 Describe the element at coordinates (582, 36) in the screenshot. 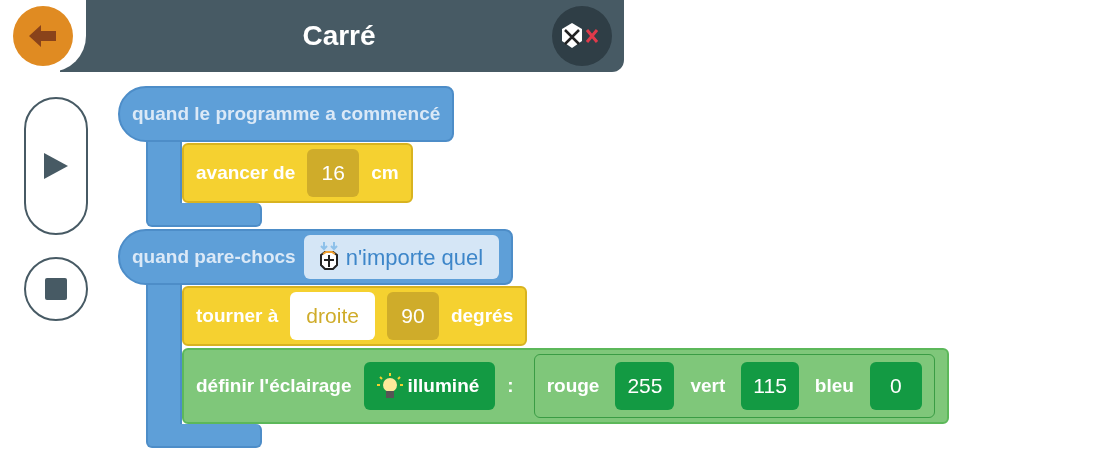

I see `tools-button` at that location.